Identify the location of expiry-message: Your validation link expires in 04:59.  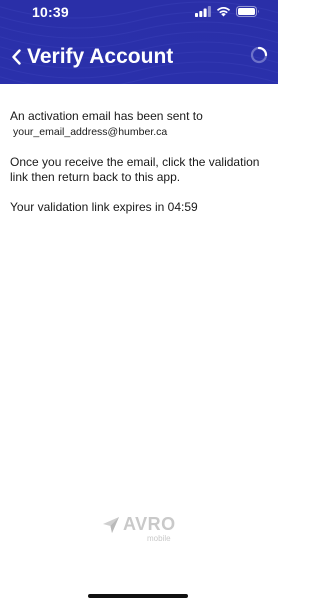
(141, 207).